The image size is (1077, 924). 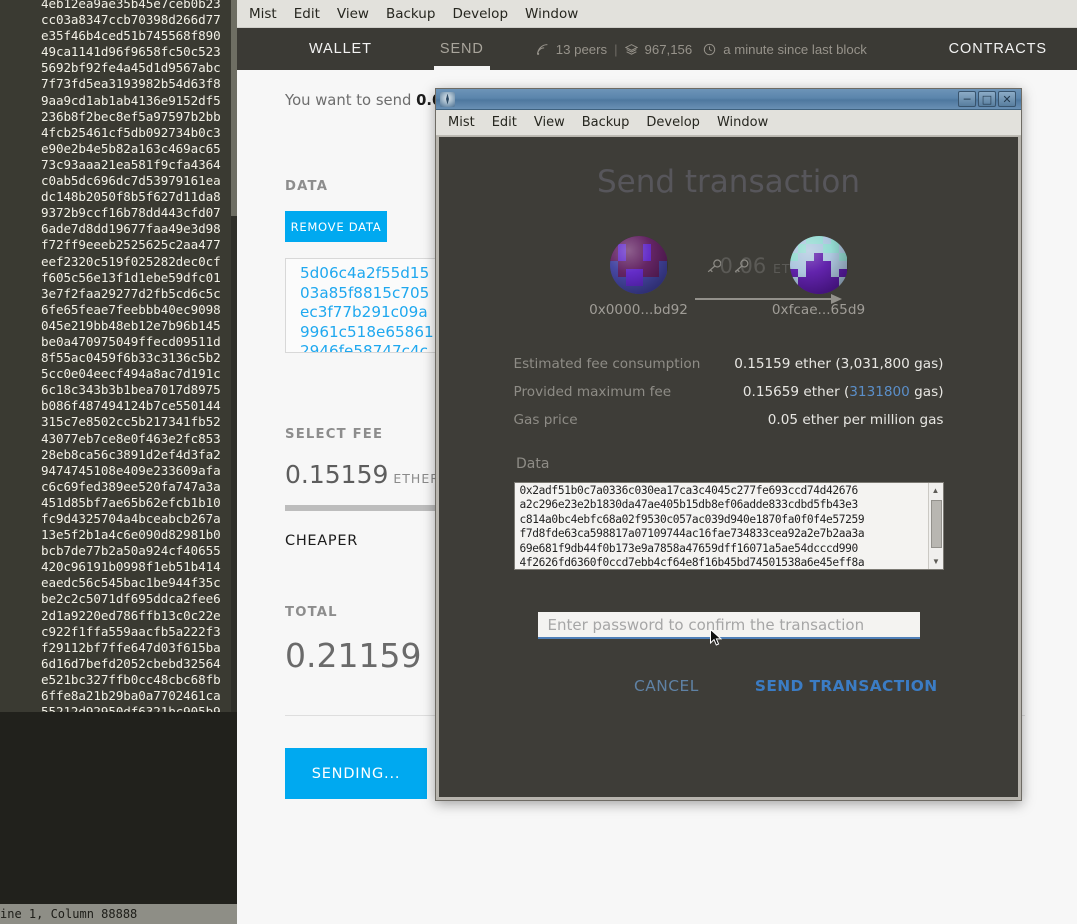 I want to click on sender-party: 0x0000...bd92, so click(x=639, y=277).